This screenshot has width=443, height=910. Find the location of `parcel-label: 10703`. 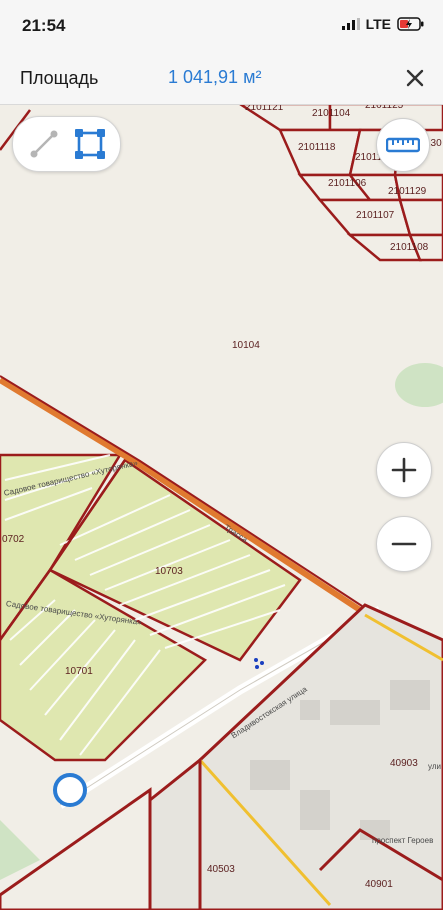

parcel-label: 10703 is located at coordinates (169, 571).